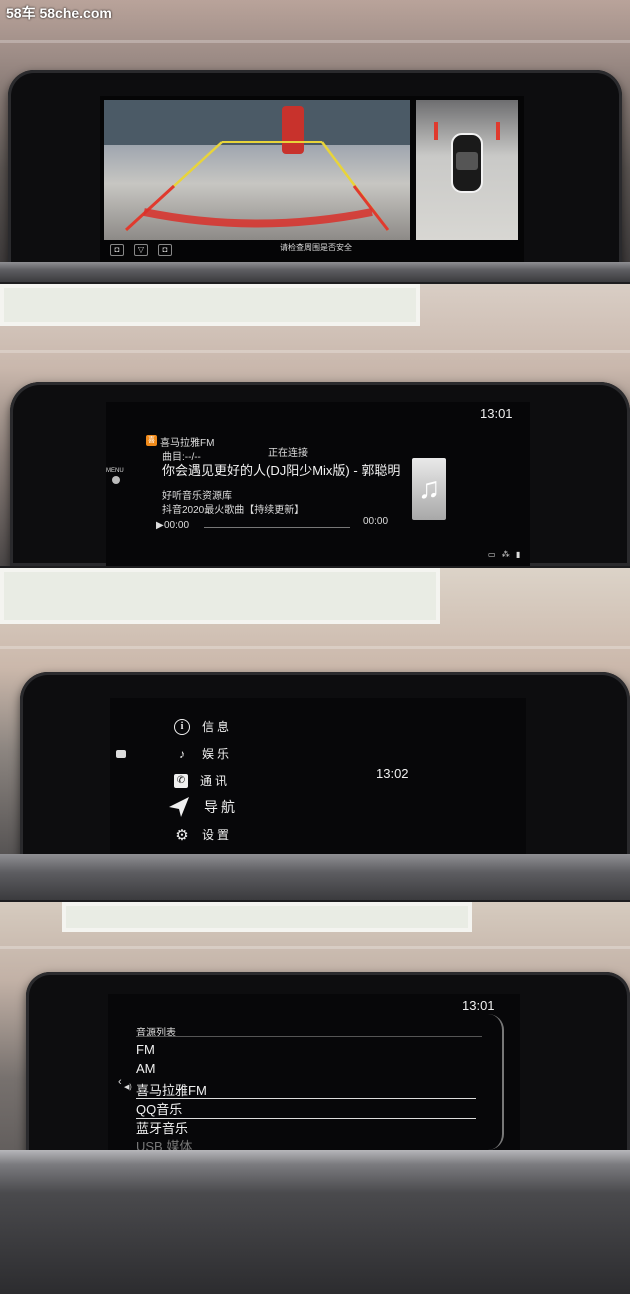 Image resolution: width=630 pixels, height=1294 pixels. I want to click on rear-camera-view, so click(257, 170).